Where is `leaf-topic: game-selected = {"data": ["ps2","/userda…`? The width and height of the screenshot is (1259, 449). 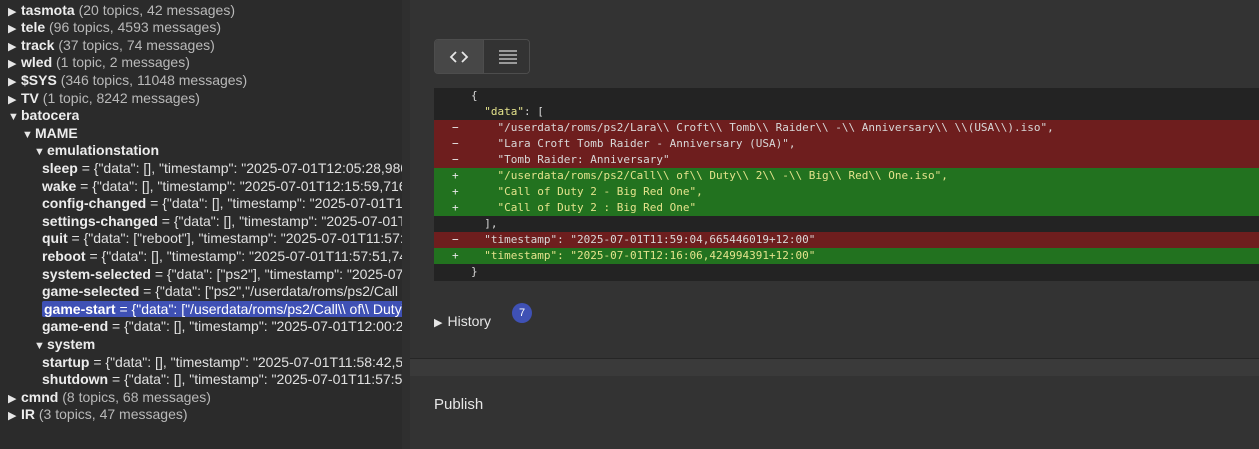
leaf-topic: game-selected = {"data": ["ps2","/userda… is located at coordinates (222, 291).